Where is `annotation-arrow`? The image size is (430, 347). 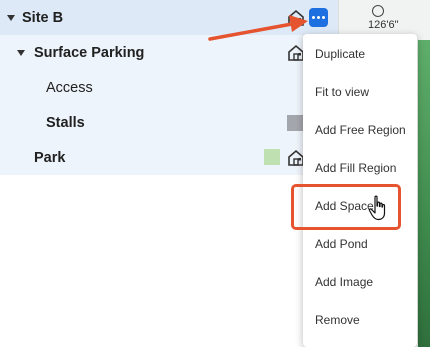
annotation-arrow is located at coordinates (258, 28).